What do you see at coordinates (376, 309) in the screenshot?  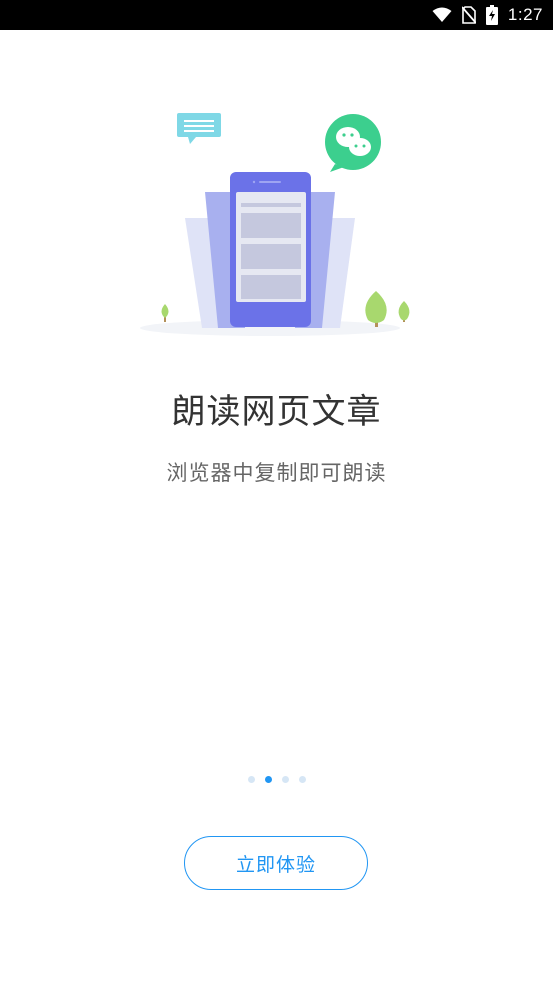 I see `tree-right-large` at bounding box center [376, 309].